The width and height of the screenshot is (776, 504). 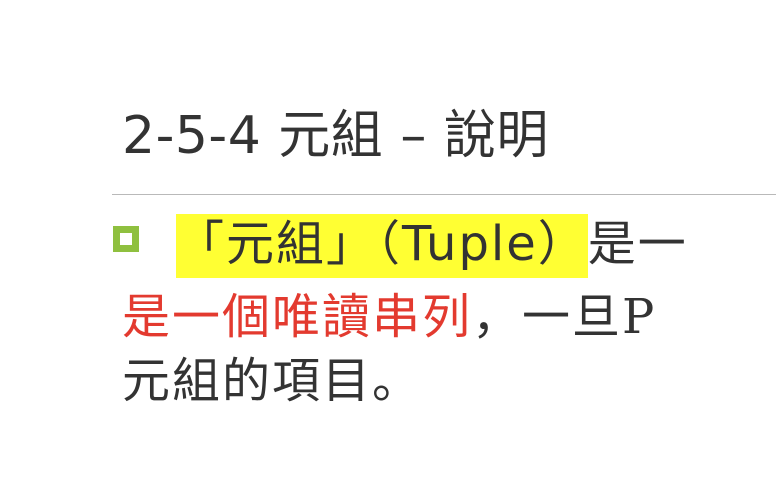 What do you see at coordinates (637, 244) in the screenshot?
I see `line-1-continuation: 是一` at bounding box center [637, 244].